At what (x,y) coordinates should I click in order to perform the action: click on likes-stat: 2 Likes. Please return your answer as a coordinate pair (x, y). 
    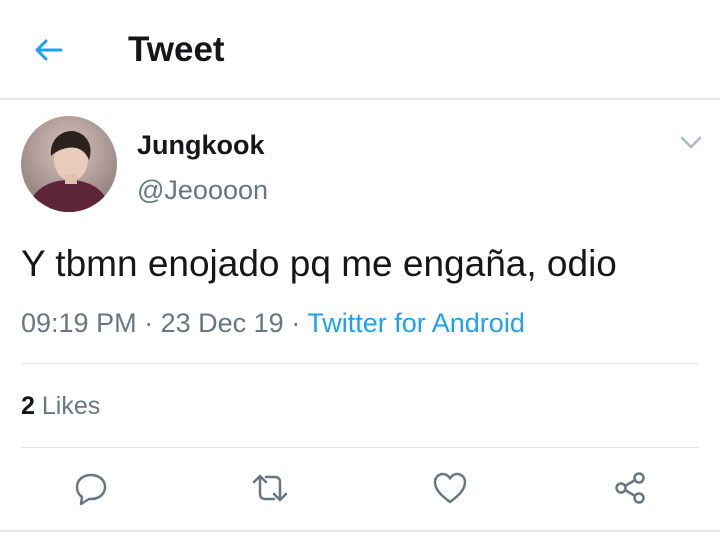
    Looking at the image, I should click on (60, 406).